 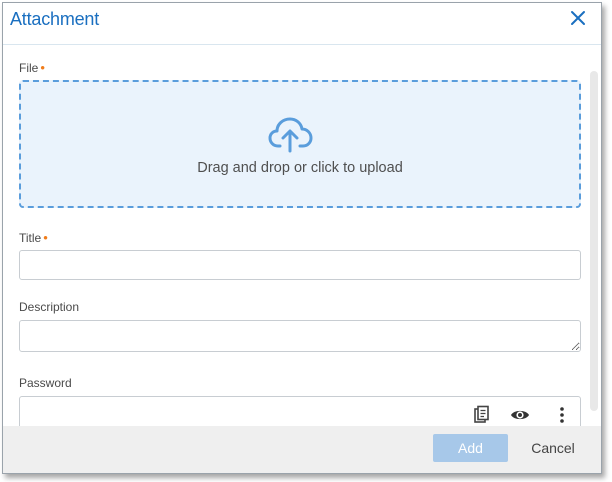 What do you see at coordinates (470, 448) in the screenshot?
I see `add-button: Add` at bounding box center [470, 448].